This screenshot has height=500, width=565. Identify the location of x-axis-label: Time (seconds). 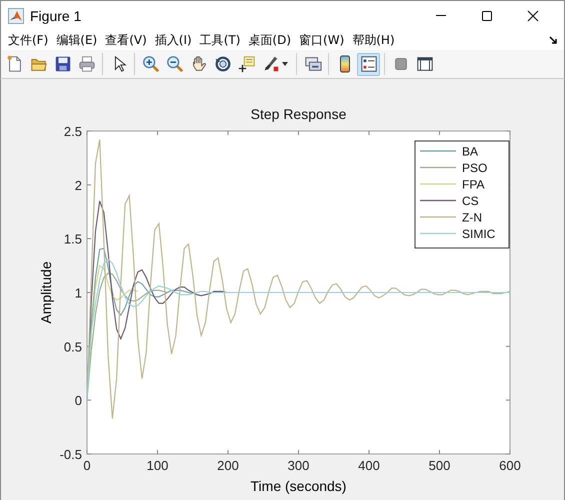
(298, 486).